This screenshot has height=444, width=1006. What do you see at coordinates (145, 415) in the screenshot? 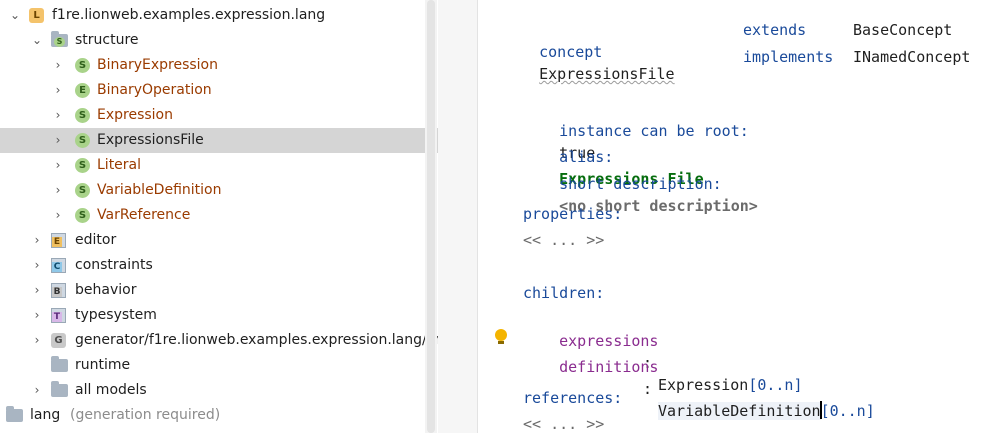
I see `tree-node-note: (generation required)` at bounding box center [145, 415].